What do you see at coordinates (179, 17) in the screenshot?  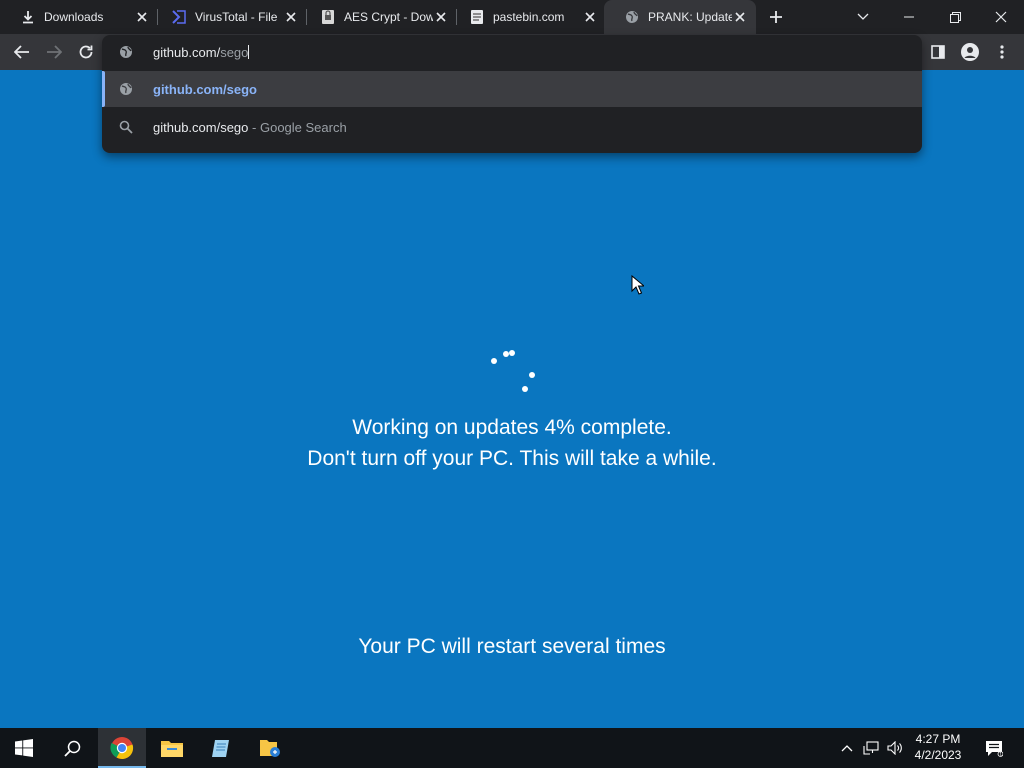 I see `virustotal-icon` at bounding box center [179, 17].